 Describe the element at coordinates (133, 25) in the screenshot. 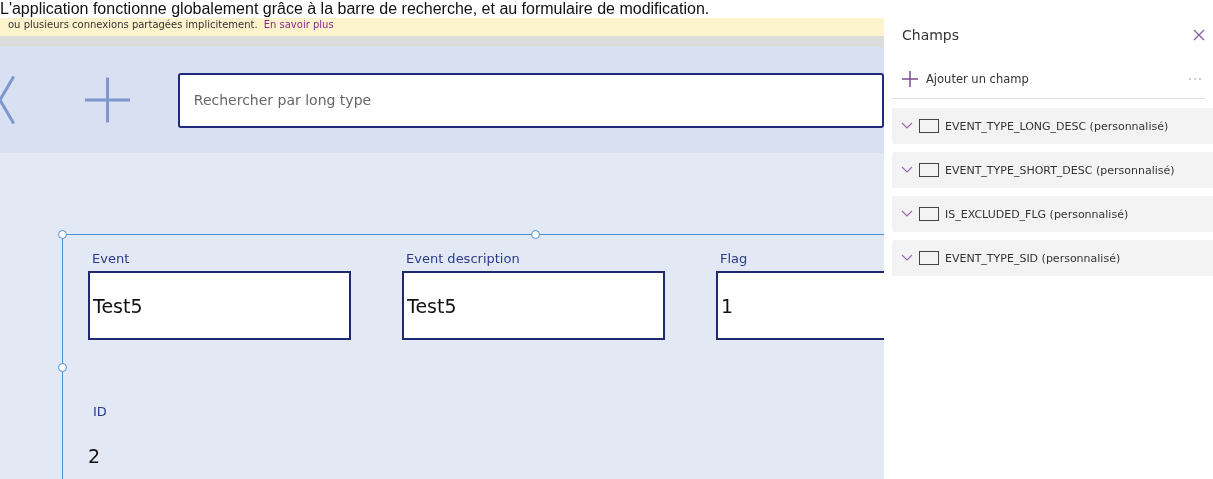

I see `notice-text: ou plusieurs connexions partagées implicitement.` at that location.